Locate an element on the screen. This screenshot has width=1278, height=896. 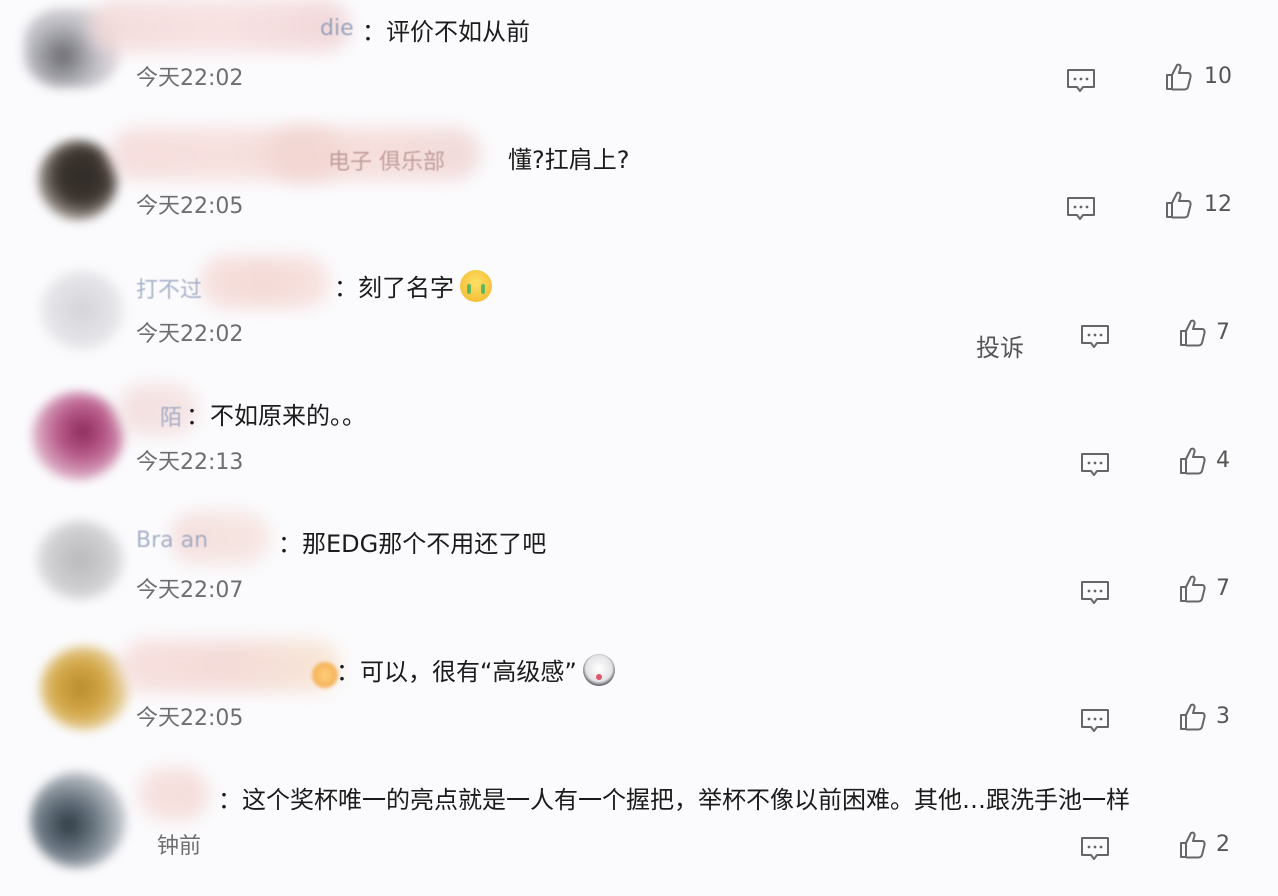
comment-text: 懂?扛肩上? is located at coordinates (568, 160).